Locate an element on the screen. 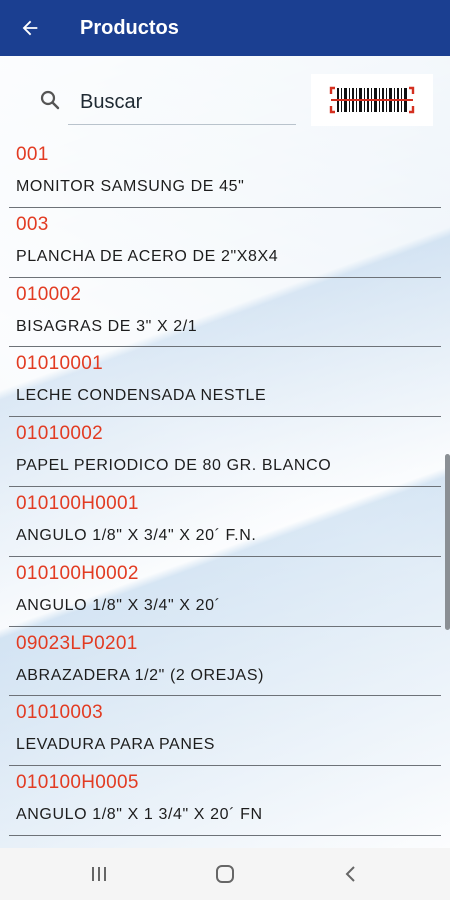  product-name: ANGULO 1/8" X 3/4" X 20´ F.N. is located at coordinates (136, 535).